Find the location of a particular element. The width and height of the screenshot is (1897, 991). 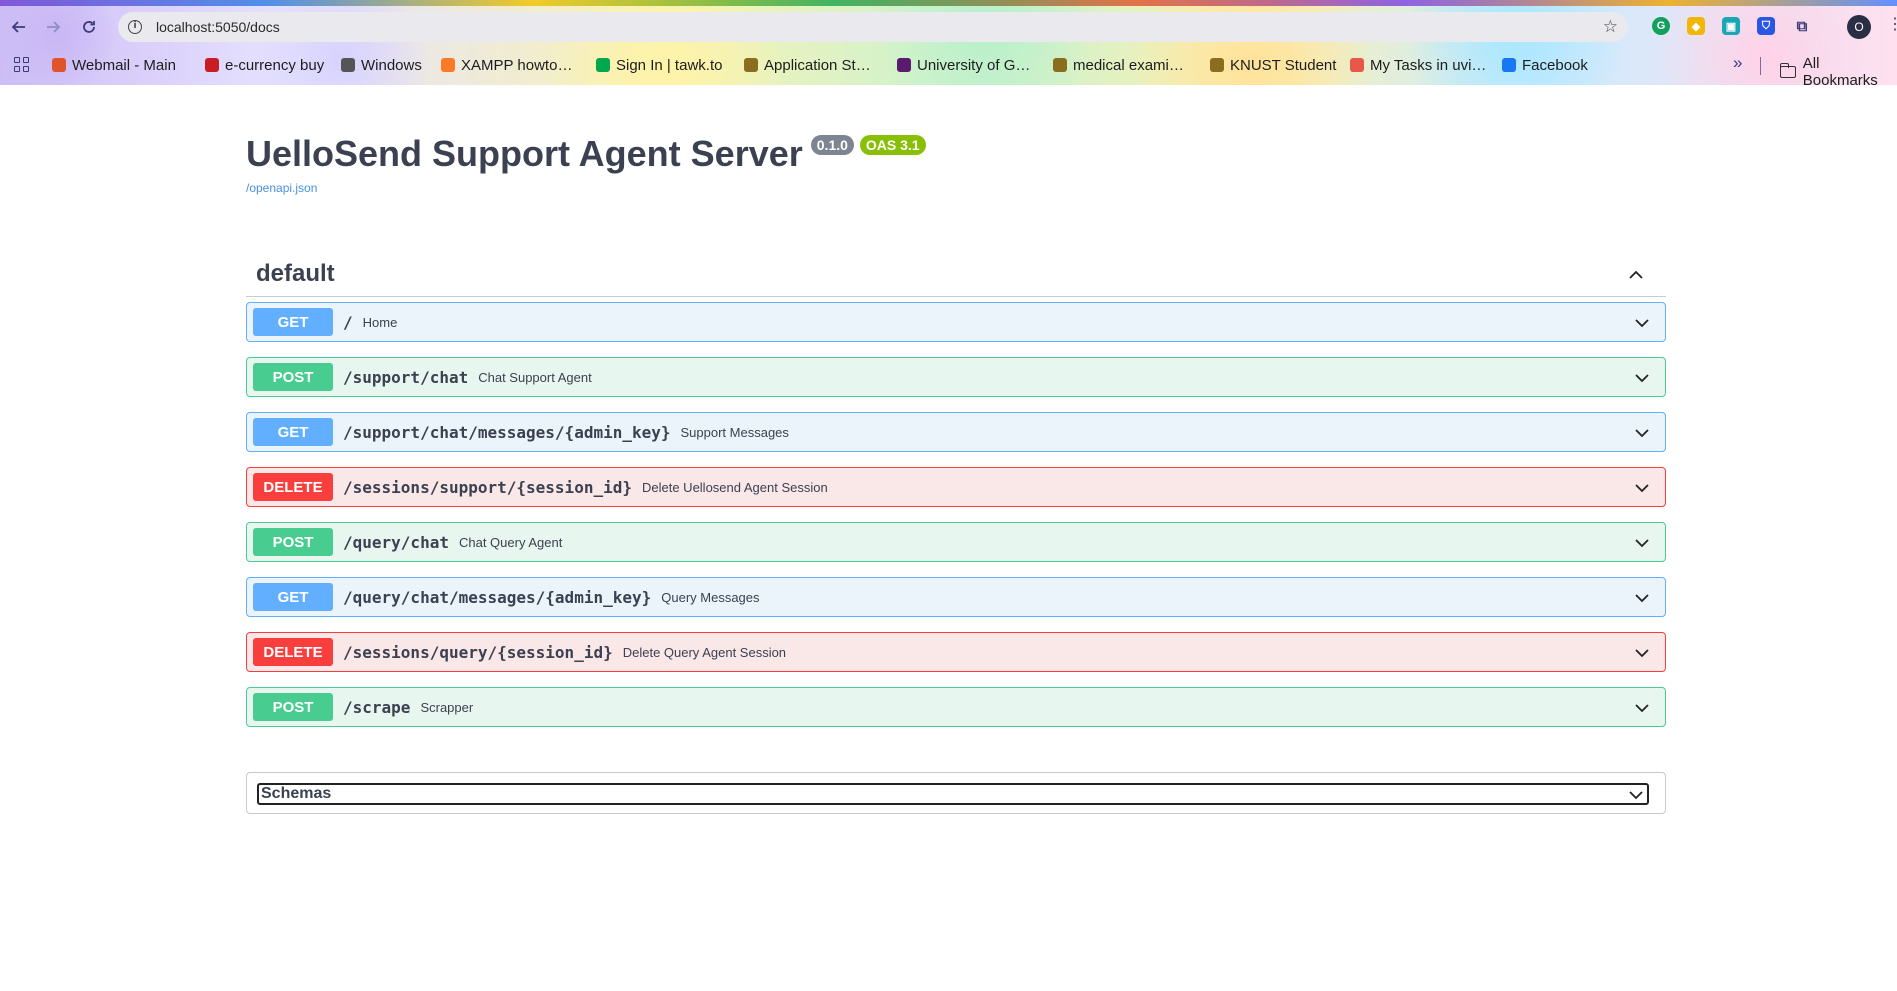

tasks-icon is located at coordinates (1357, 65).